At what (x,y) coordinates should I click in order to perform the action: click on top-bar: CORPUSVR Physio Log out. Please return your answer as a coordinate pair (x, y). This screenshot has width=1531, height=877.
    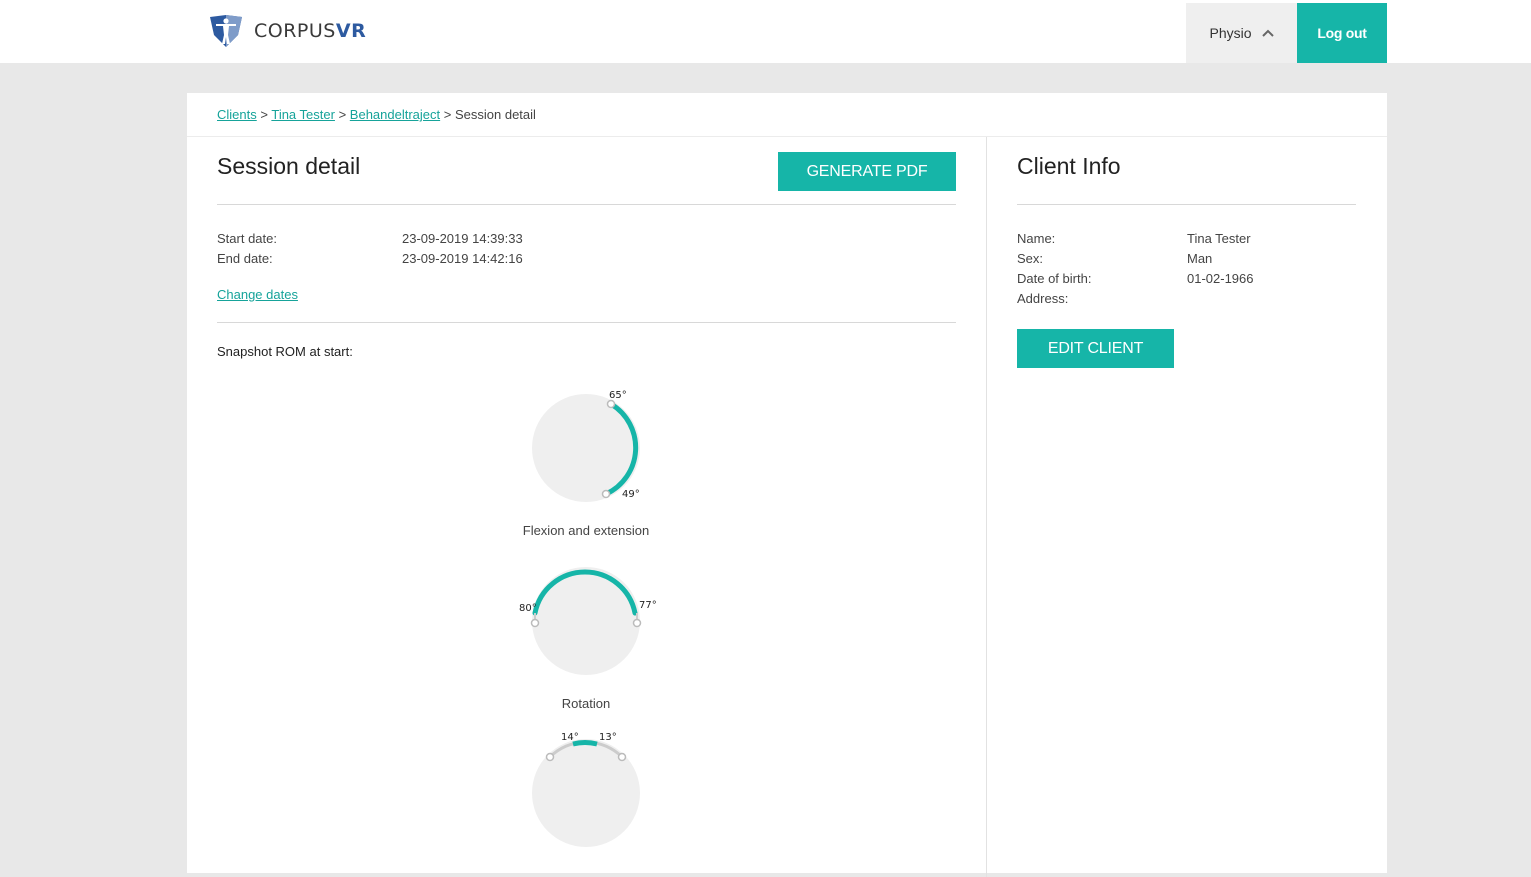
    Looking at the image, I should click on (765, 31).